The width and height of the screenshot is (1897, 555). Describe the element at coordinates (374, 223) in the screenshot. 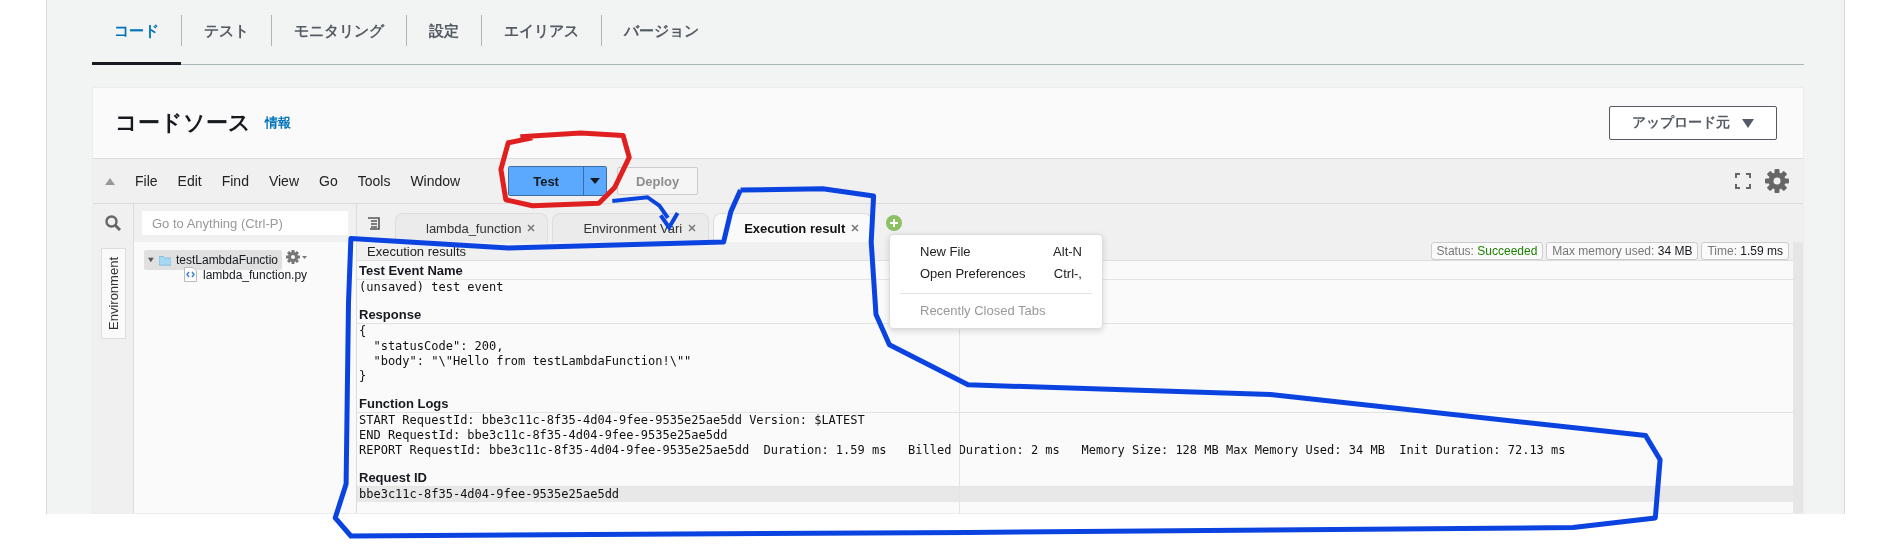

I see `file-list-icon` at that location.